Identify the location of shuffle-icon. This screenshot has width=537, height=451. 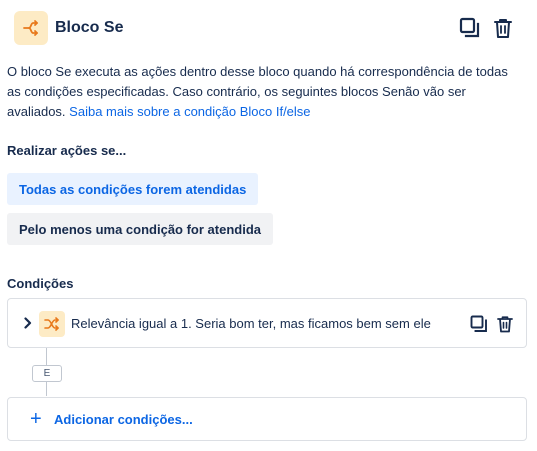
(52, 324).